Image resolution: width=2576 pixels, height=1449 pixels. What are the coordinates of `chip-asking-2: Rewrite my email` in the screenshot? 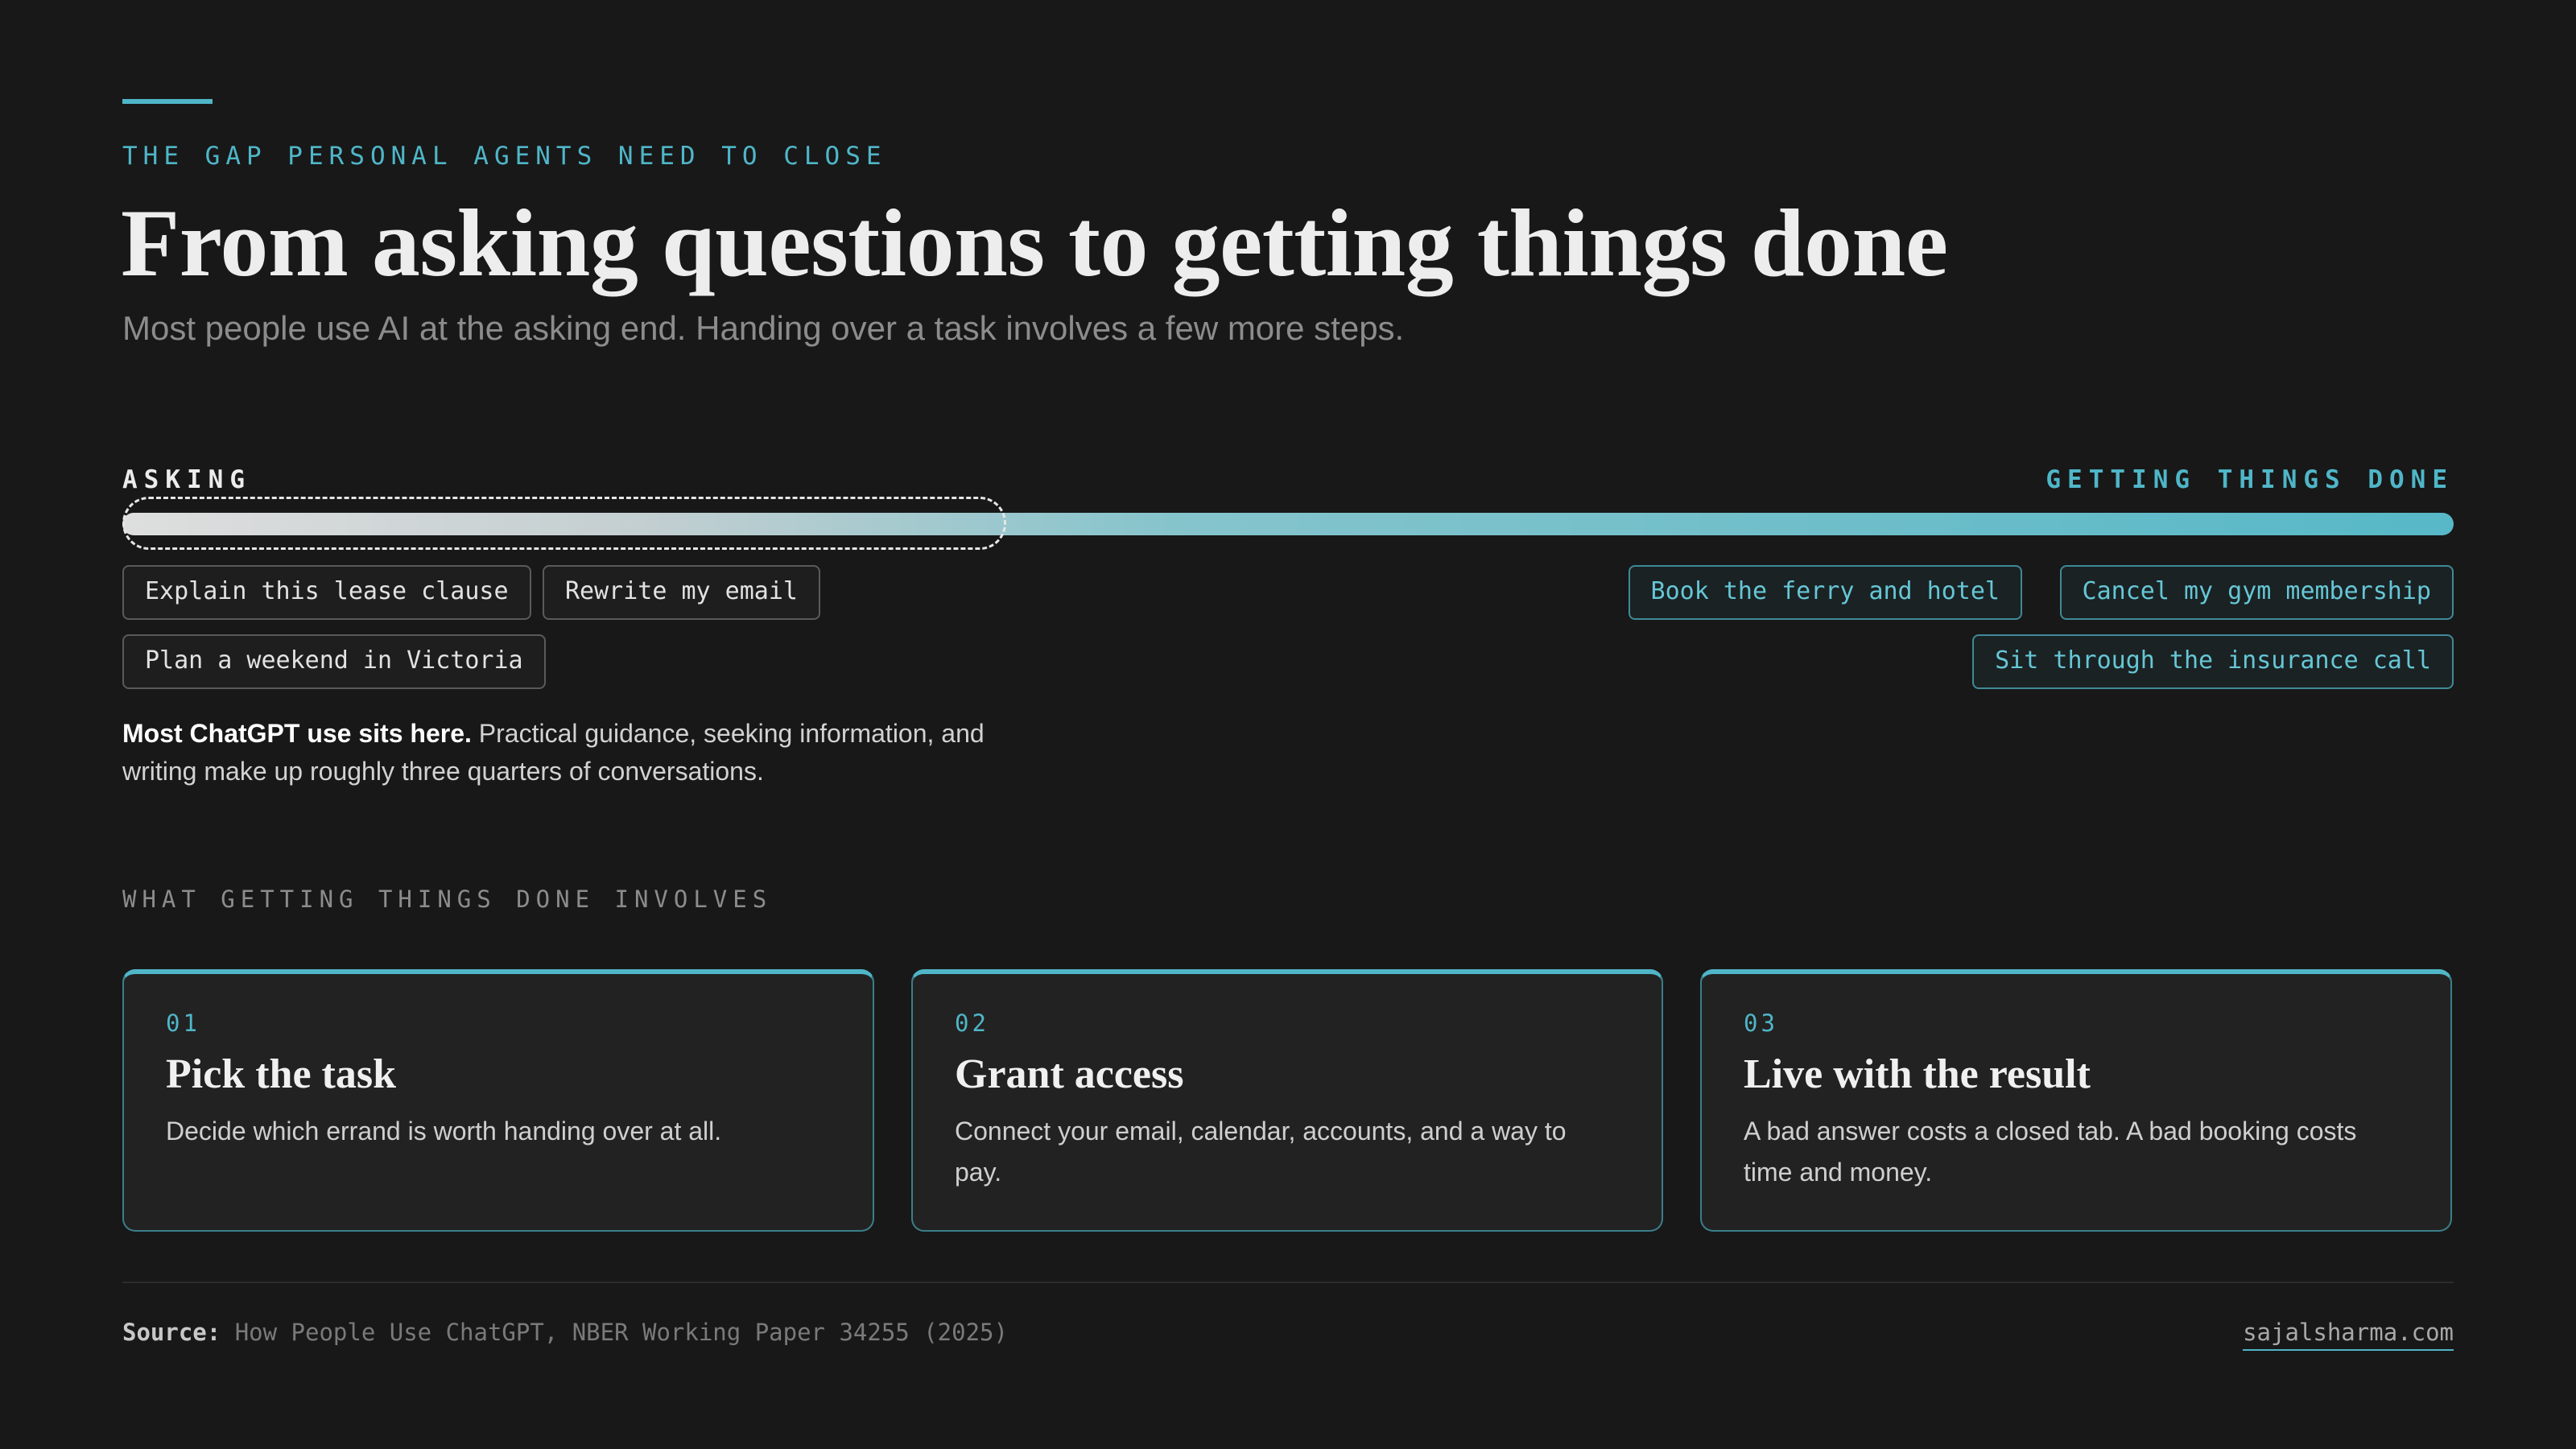 It's located at (681, 592).